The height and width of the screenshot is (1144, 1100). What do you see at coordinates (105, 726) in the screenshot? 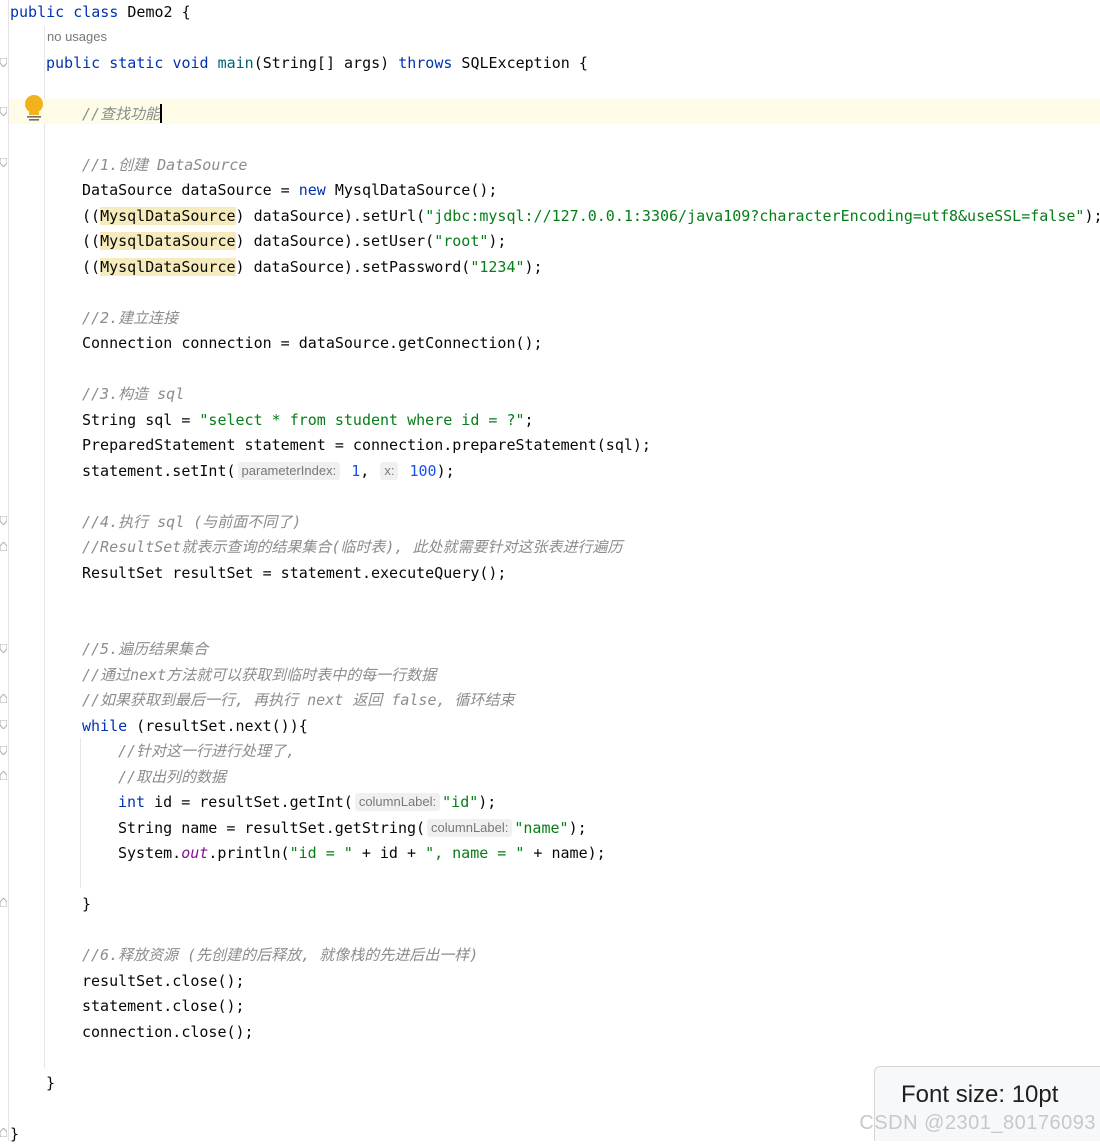
I see `keyword: while` at bounding box center [105, 726].